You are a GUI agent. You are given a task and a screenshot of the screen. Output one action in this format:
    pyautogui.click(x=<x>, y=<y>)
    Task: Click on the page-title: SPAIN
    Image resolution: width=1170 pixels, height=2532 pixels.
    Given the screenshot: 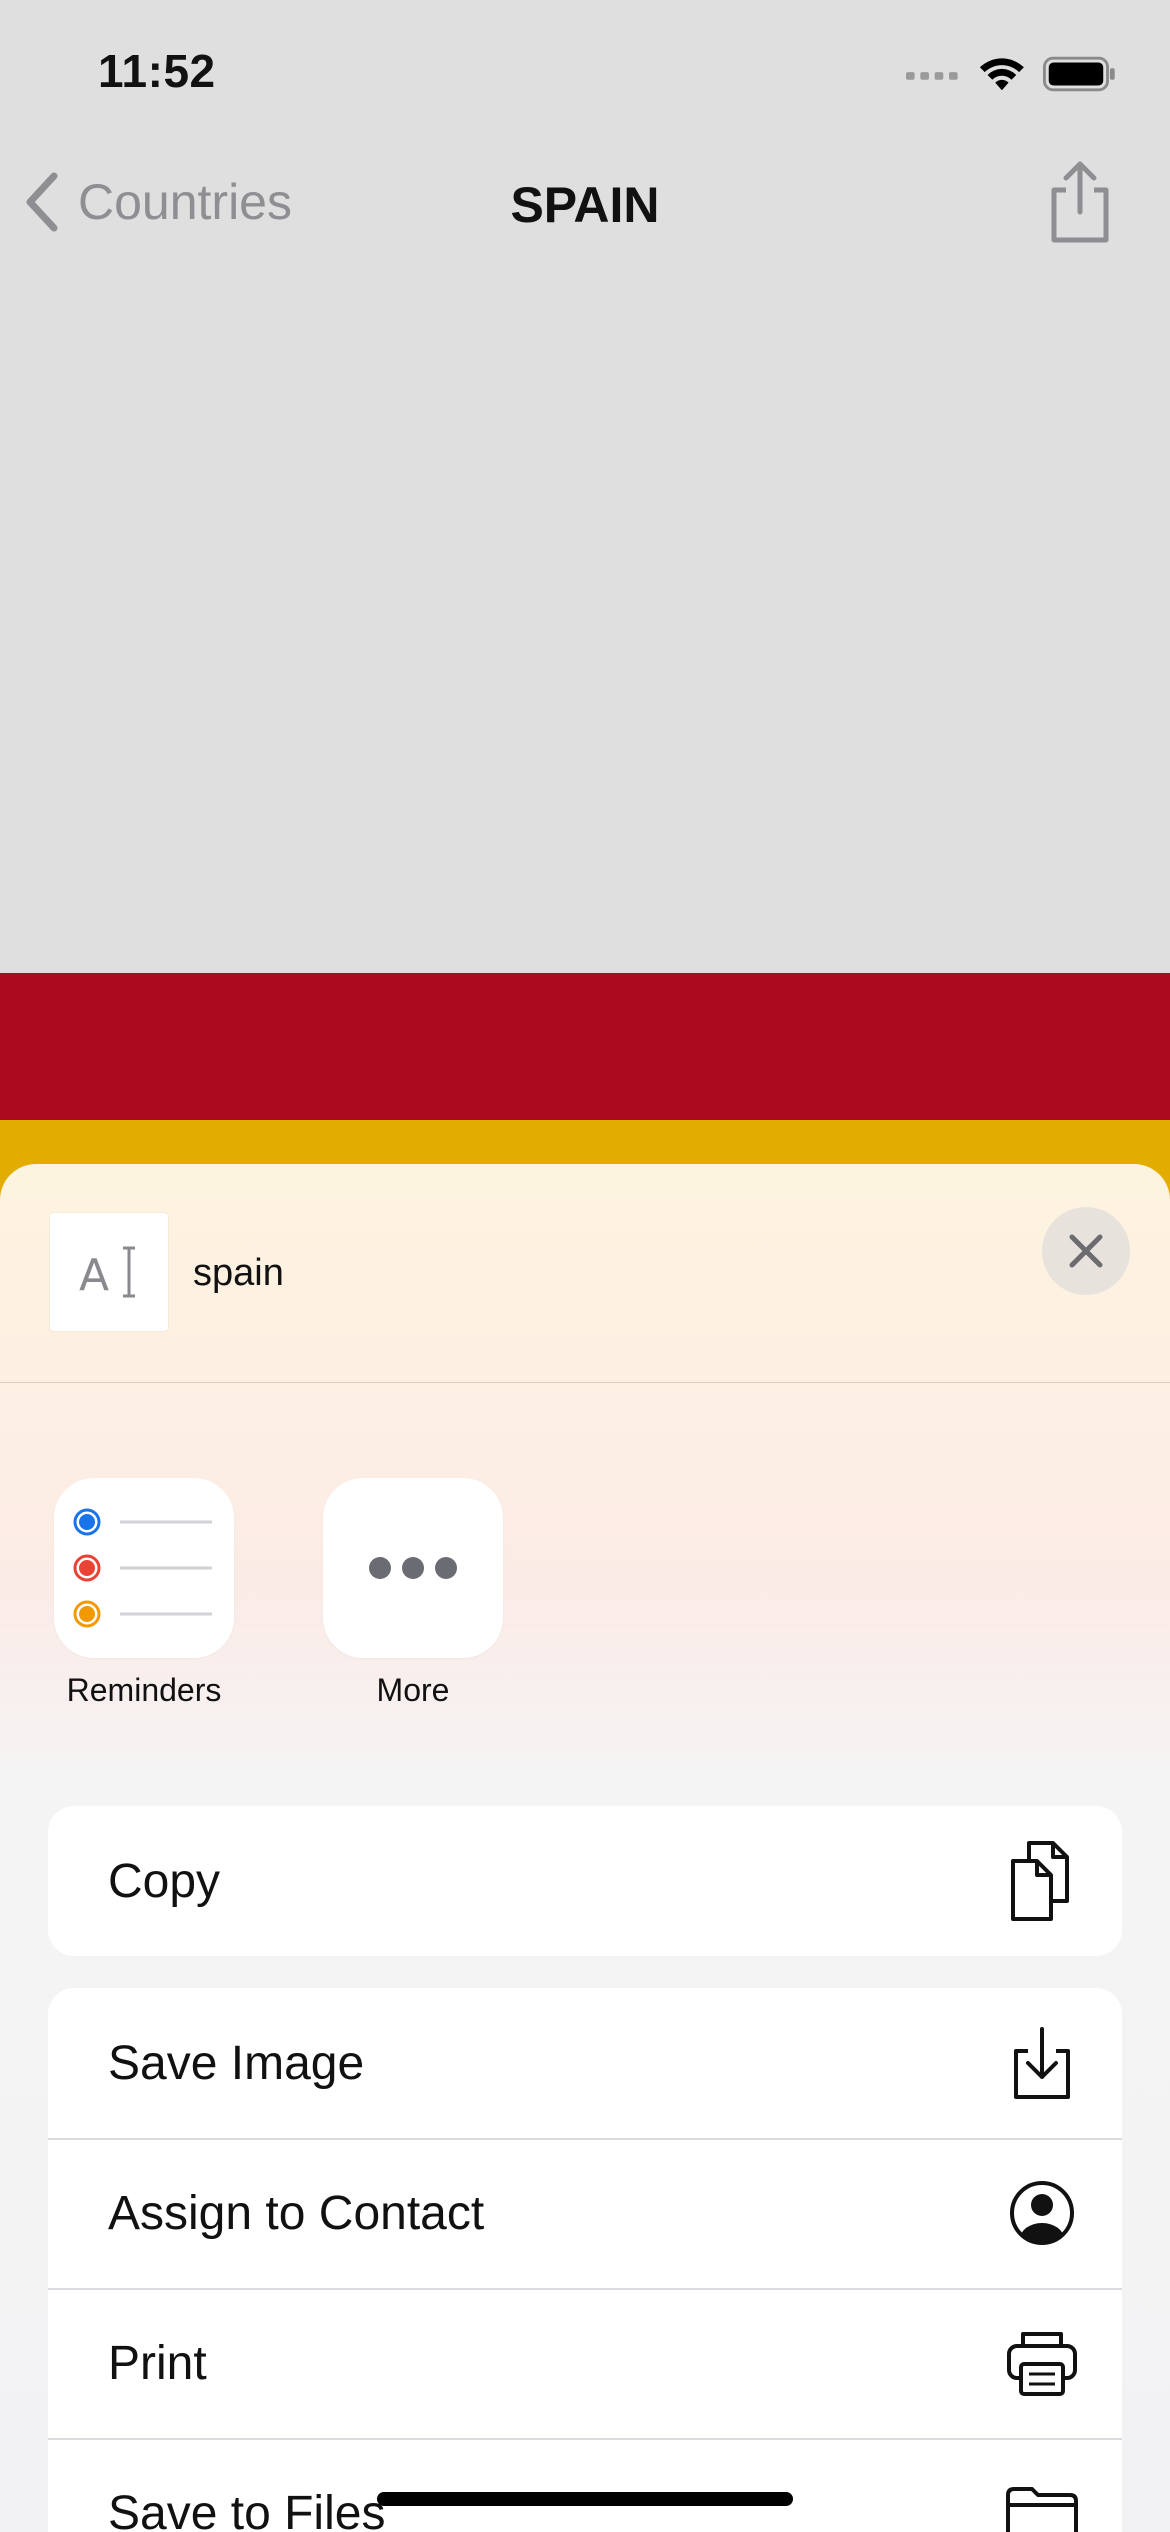 What is the action you would take?
    pyautogui.click(x=585, y=205)
    